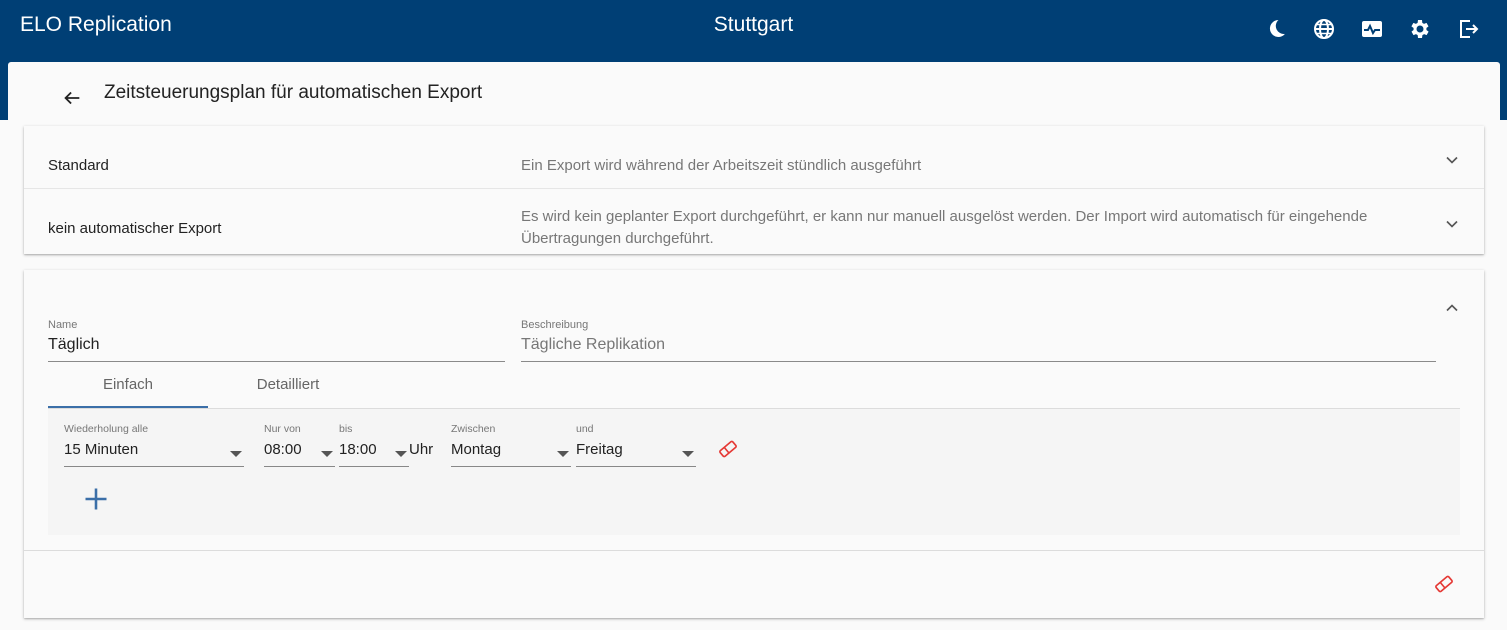 The image size is (1507, 630). Describe the element at coordinates (636, 446) in the screenshot. I see `weekday-to-select: und Freitag` at that location.